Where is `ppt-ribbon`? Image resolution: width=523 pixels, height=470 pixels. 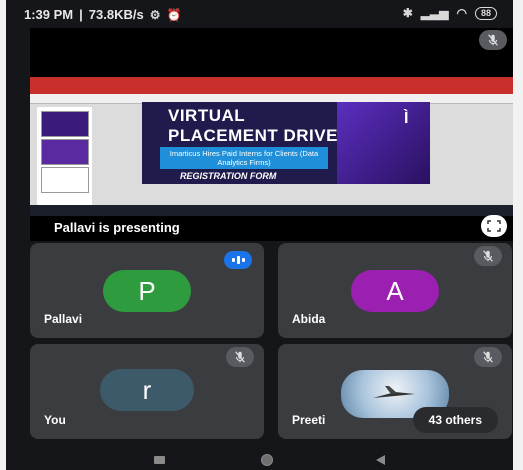 ppt-ribbon is located at coordinates (274, 85).